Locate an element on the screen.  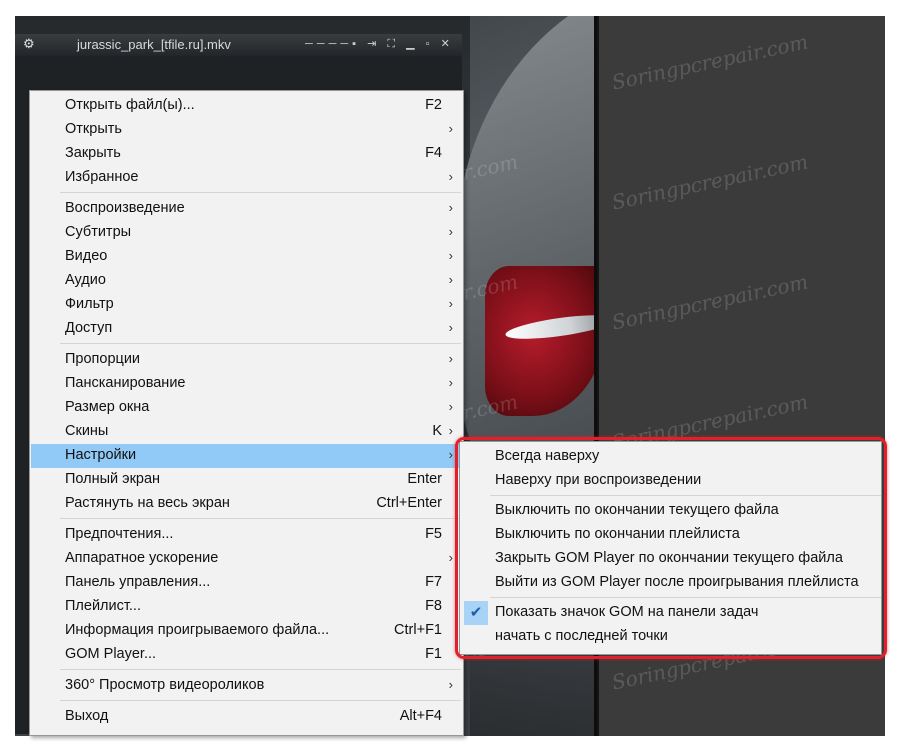
menu-item-settings: Настройки › is located at coordinates (246, 456).